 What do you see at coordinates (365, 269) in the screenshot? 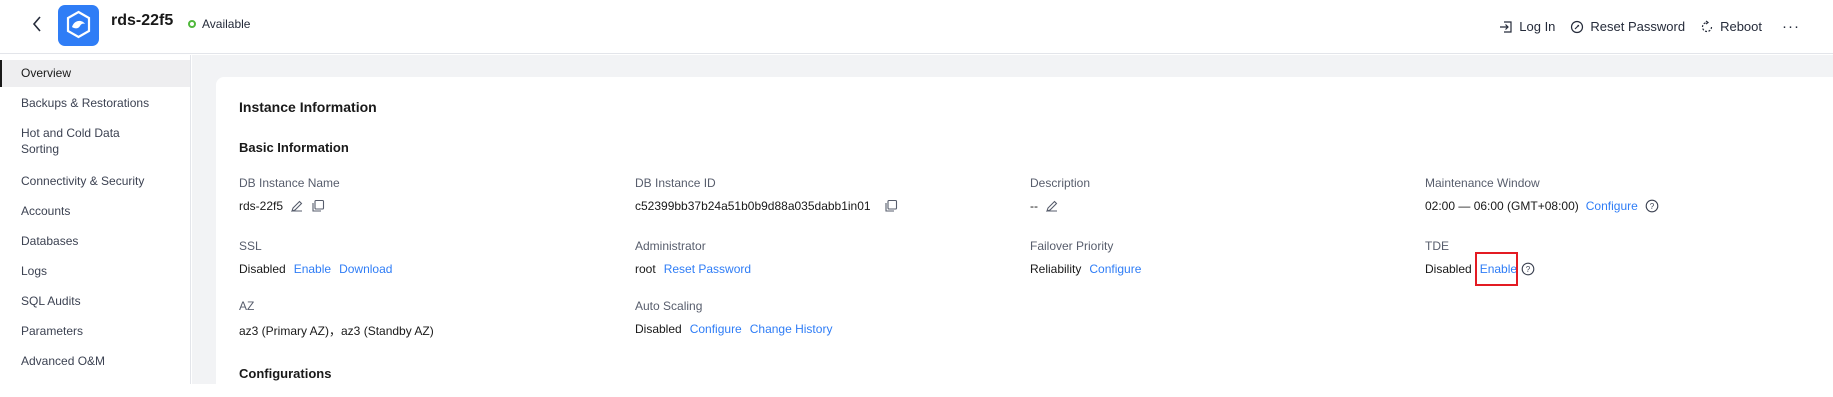
I see `ssl-download-link: Download` at bounding box center [365, 269].